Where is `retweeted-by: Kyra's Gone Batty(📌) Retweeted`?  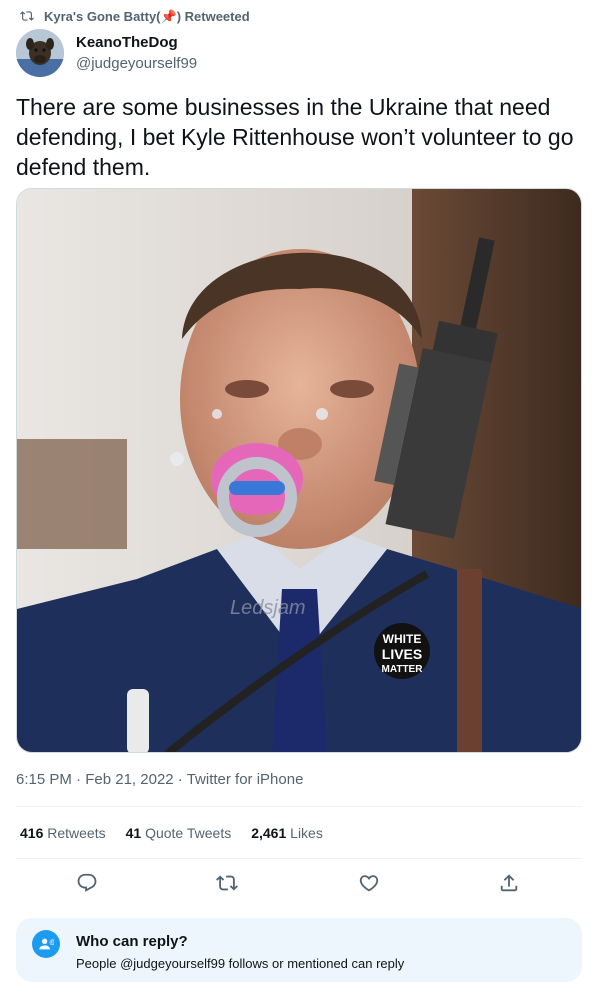
retweeted-by: Kyra's Gone Batty(📌) Retweeted is located at coordinates (135, 17).